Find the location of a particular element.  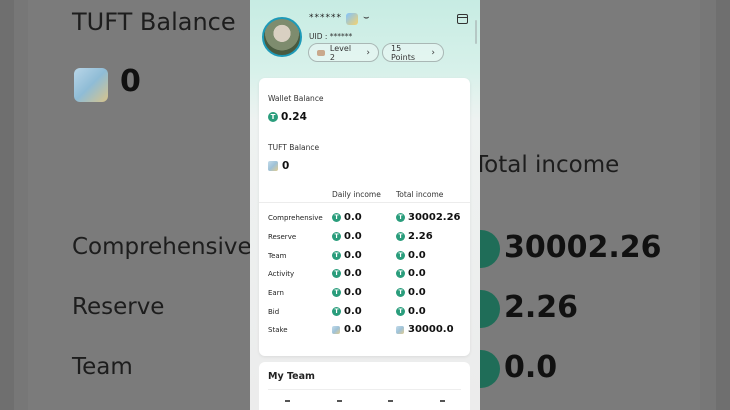

points-button: 15 Points › is located at coordinates (413, 52).